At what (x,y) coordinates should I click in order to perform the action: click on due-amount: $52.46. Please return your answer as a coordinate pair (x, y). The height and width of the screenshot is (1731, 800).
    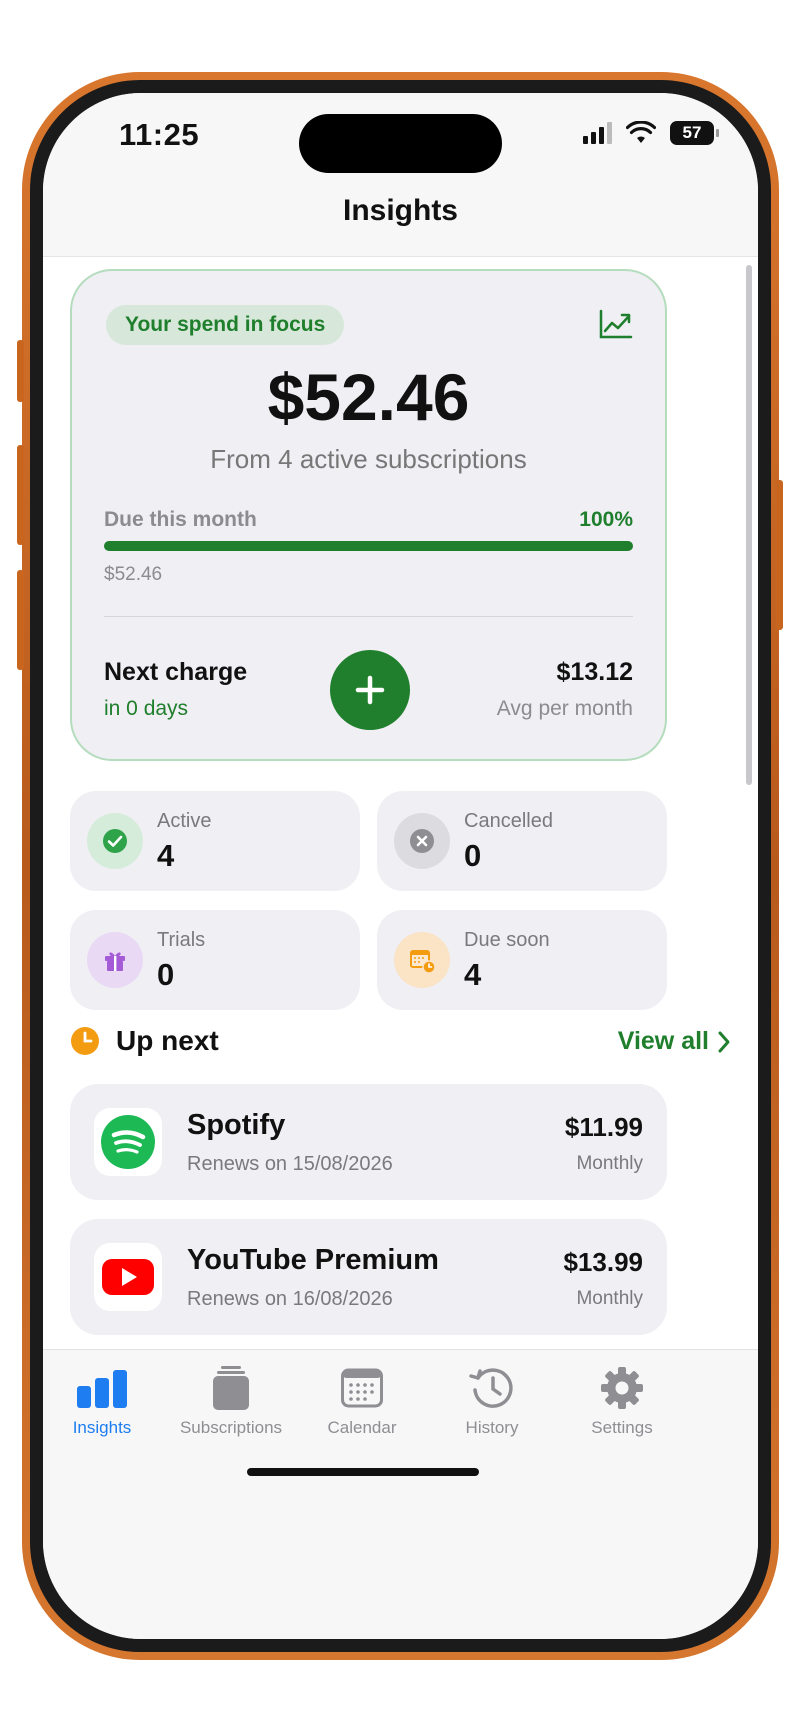
    Looking at the image, I should click on (133, 574).